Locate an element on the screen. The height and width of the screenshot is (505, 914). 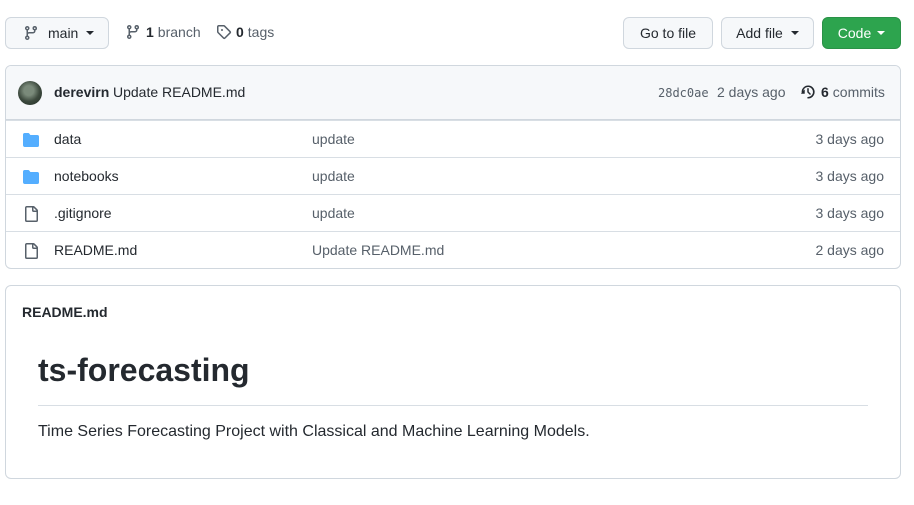
add-file-button: Add file is located at coordinates (767, 33).